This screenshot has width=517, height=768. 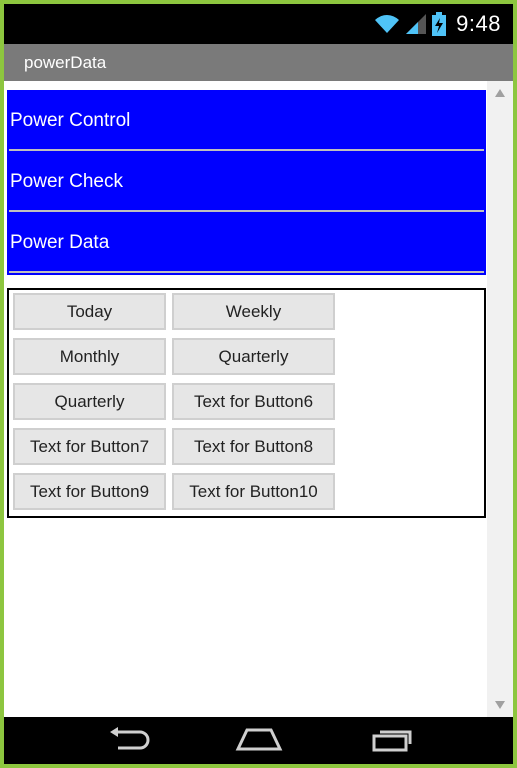 What do you see at coordinates (253, 401) in the screenshot?
I see `button6: Text for Button6` at bounding box center [253, 401].